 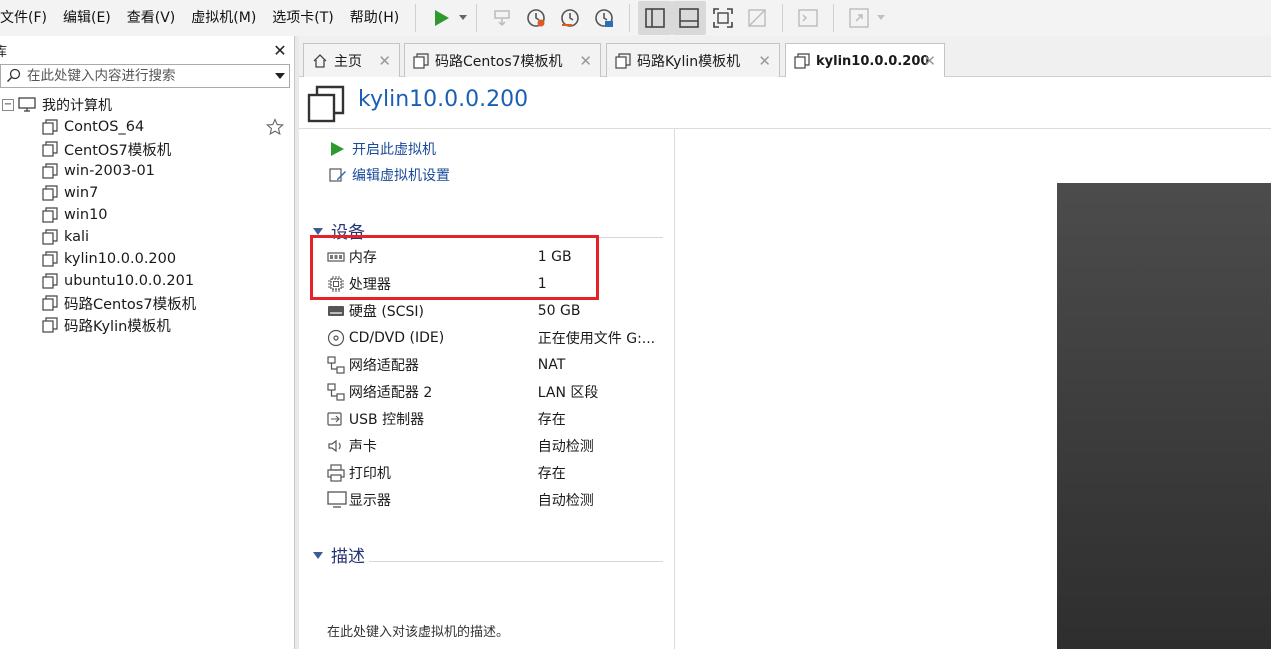 I want to click on device-row: 硬盘 (SCSI) 50 GB, so click(x=497, y=311).